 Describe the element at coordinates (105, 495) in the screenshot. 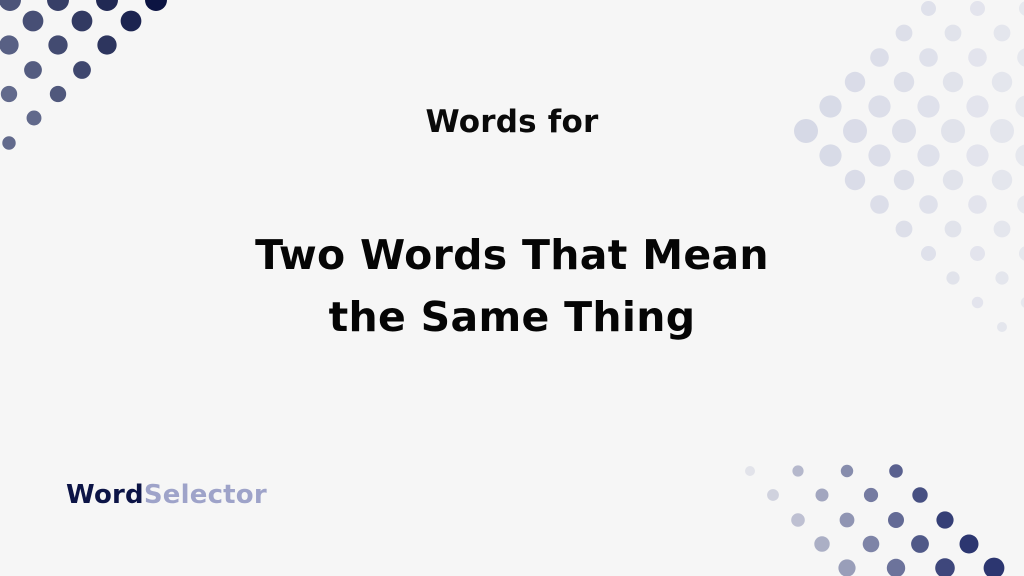

I see `logo-word: Word` at that location.